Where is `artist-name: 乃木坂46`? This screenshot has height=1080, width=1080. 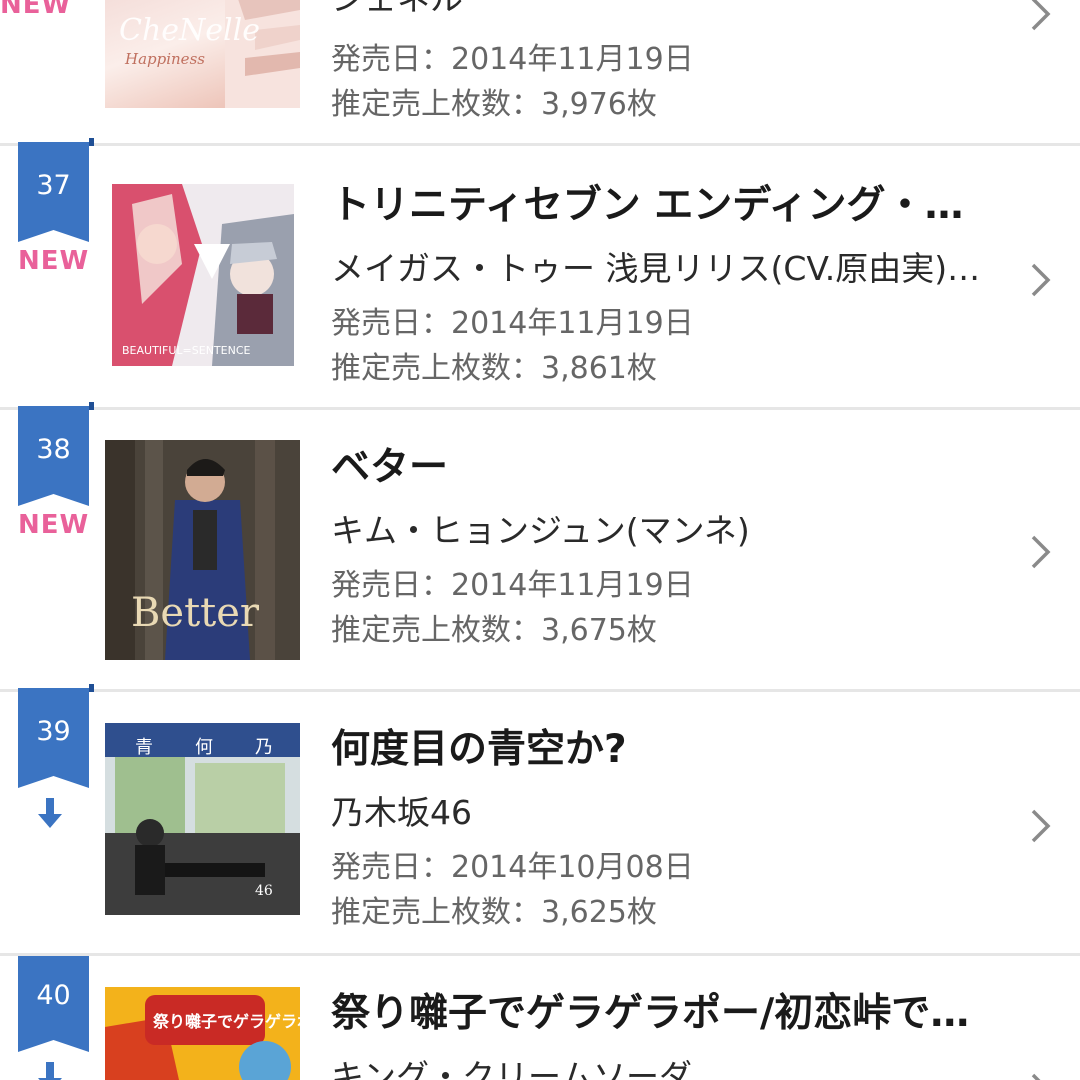 artist-name: 乃木坂46 is located at coordinates (401, 812).